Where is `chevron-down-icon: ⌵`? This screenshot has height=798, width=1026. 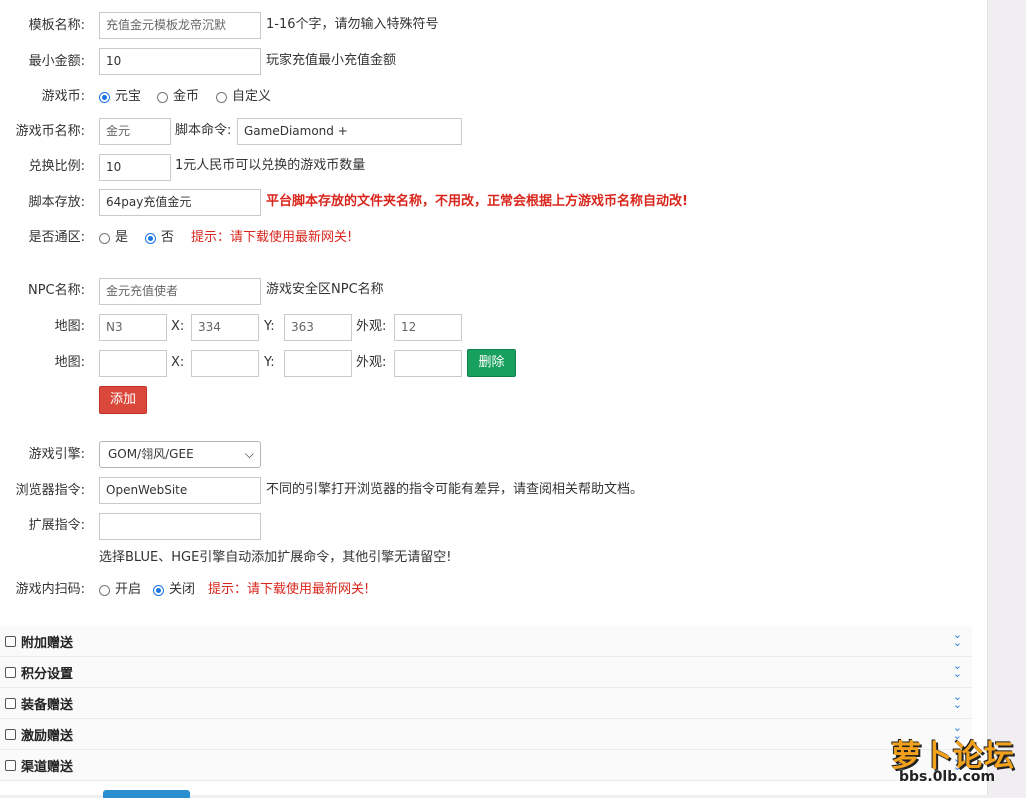
chevron-down-icon: ⌵ is located at coordinates (249, 454).